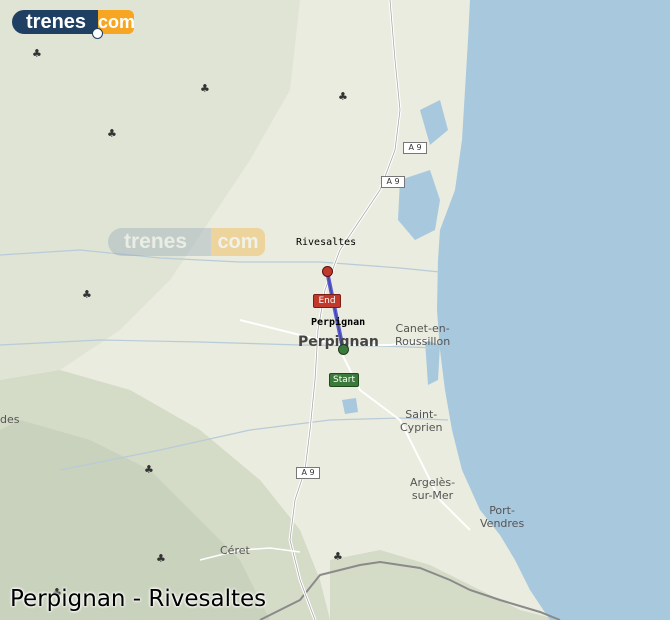  I want to click on place-canet-line1: Canet-en-, so click(422, 328).